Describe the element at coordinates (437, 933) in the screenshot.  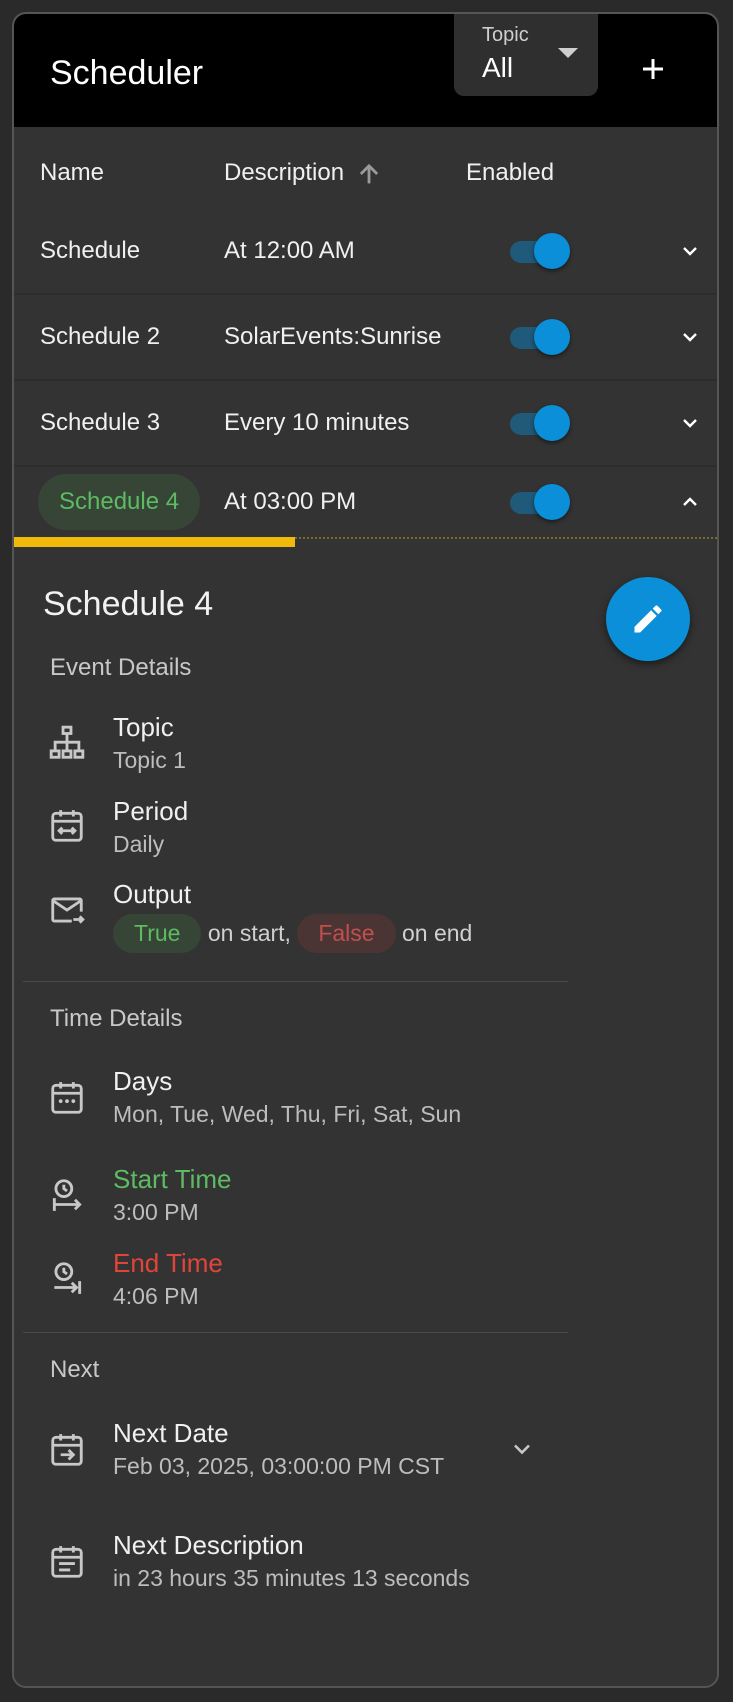
I see `output-end-text: on end` at that location.